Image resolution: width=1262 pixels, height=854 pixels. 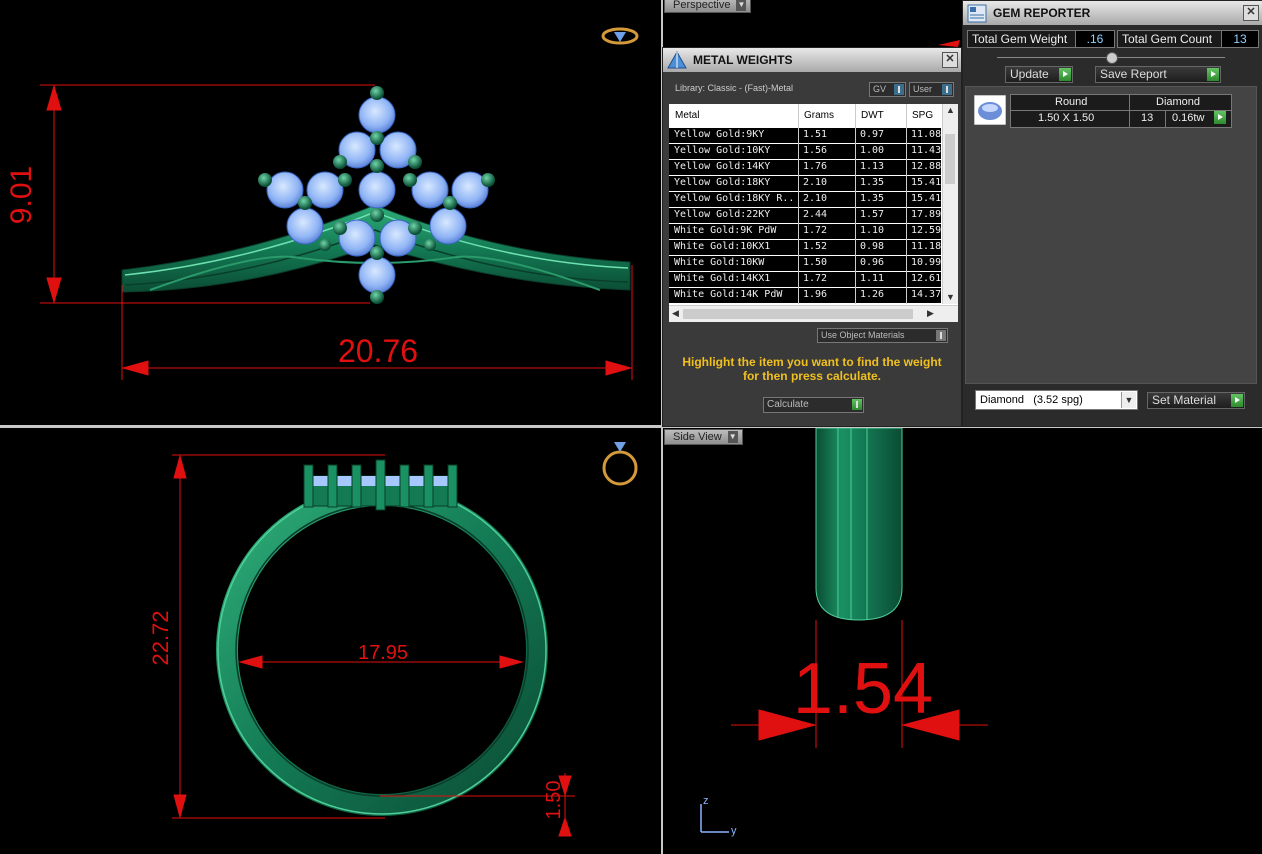 What do you see at coordinates (815, 294) in the screenshot?
I see `grams-cell: 1.96` at bounding box center [815, 294].